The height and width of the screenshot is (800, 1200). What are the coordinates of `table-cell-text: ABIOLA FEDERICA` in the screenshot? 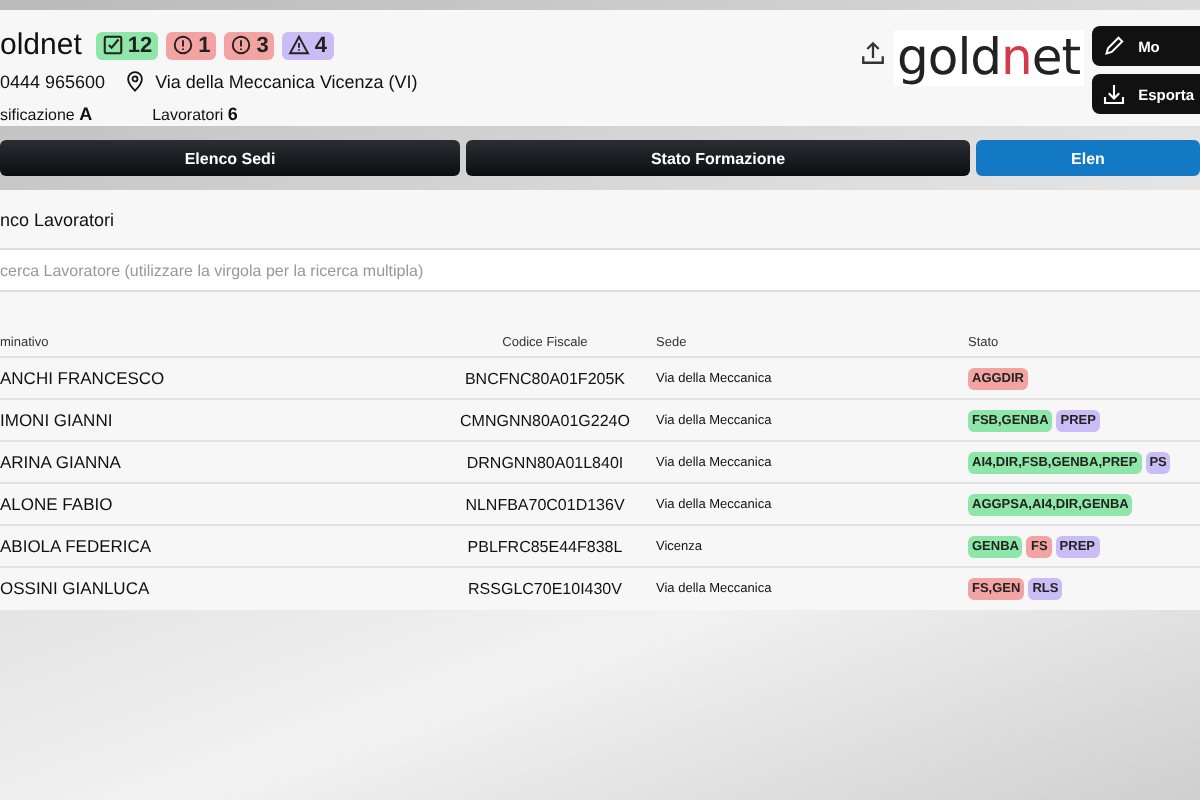 It's located at (77, 546).